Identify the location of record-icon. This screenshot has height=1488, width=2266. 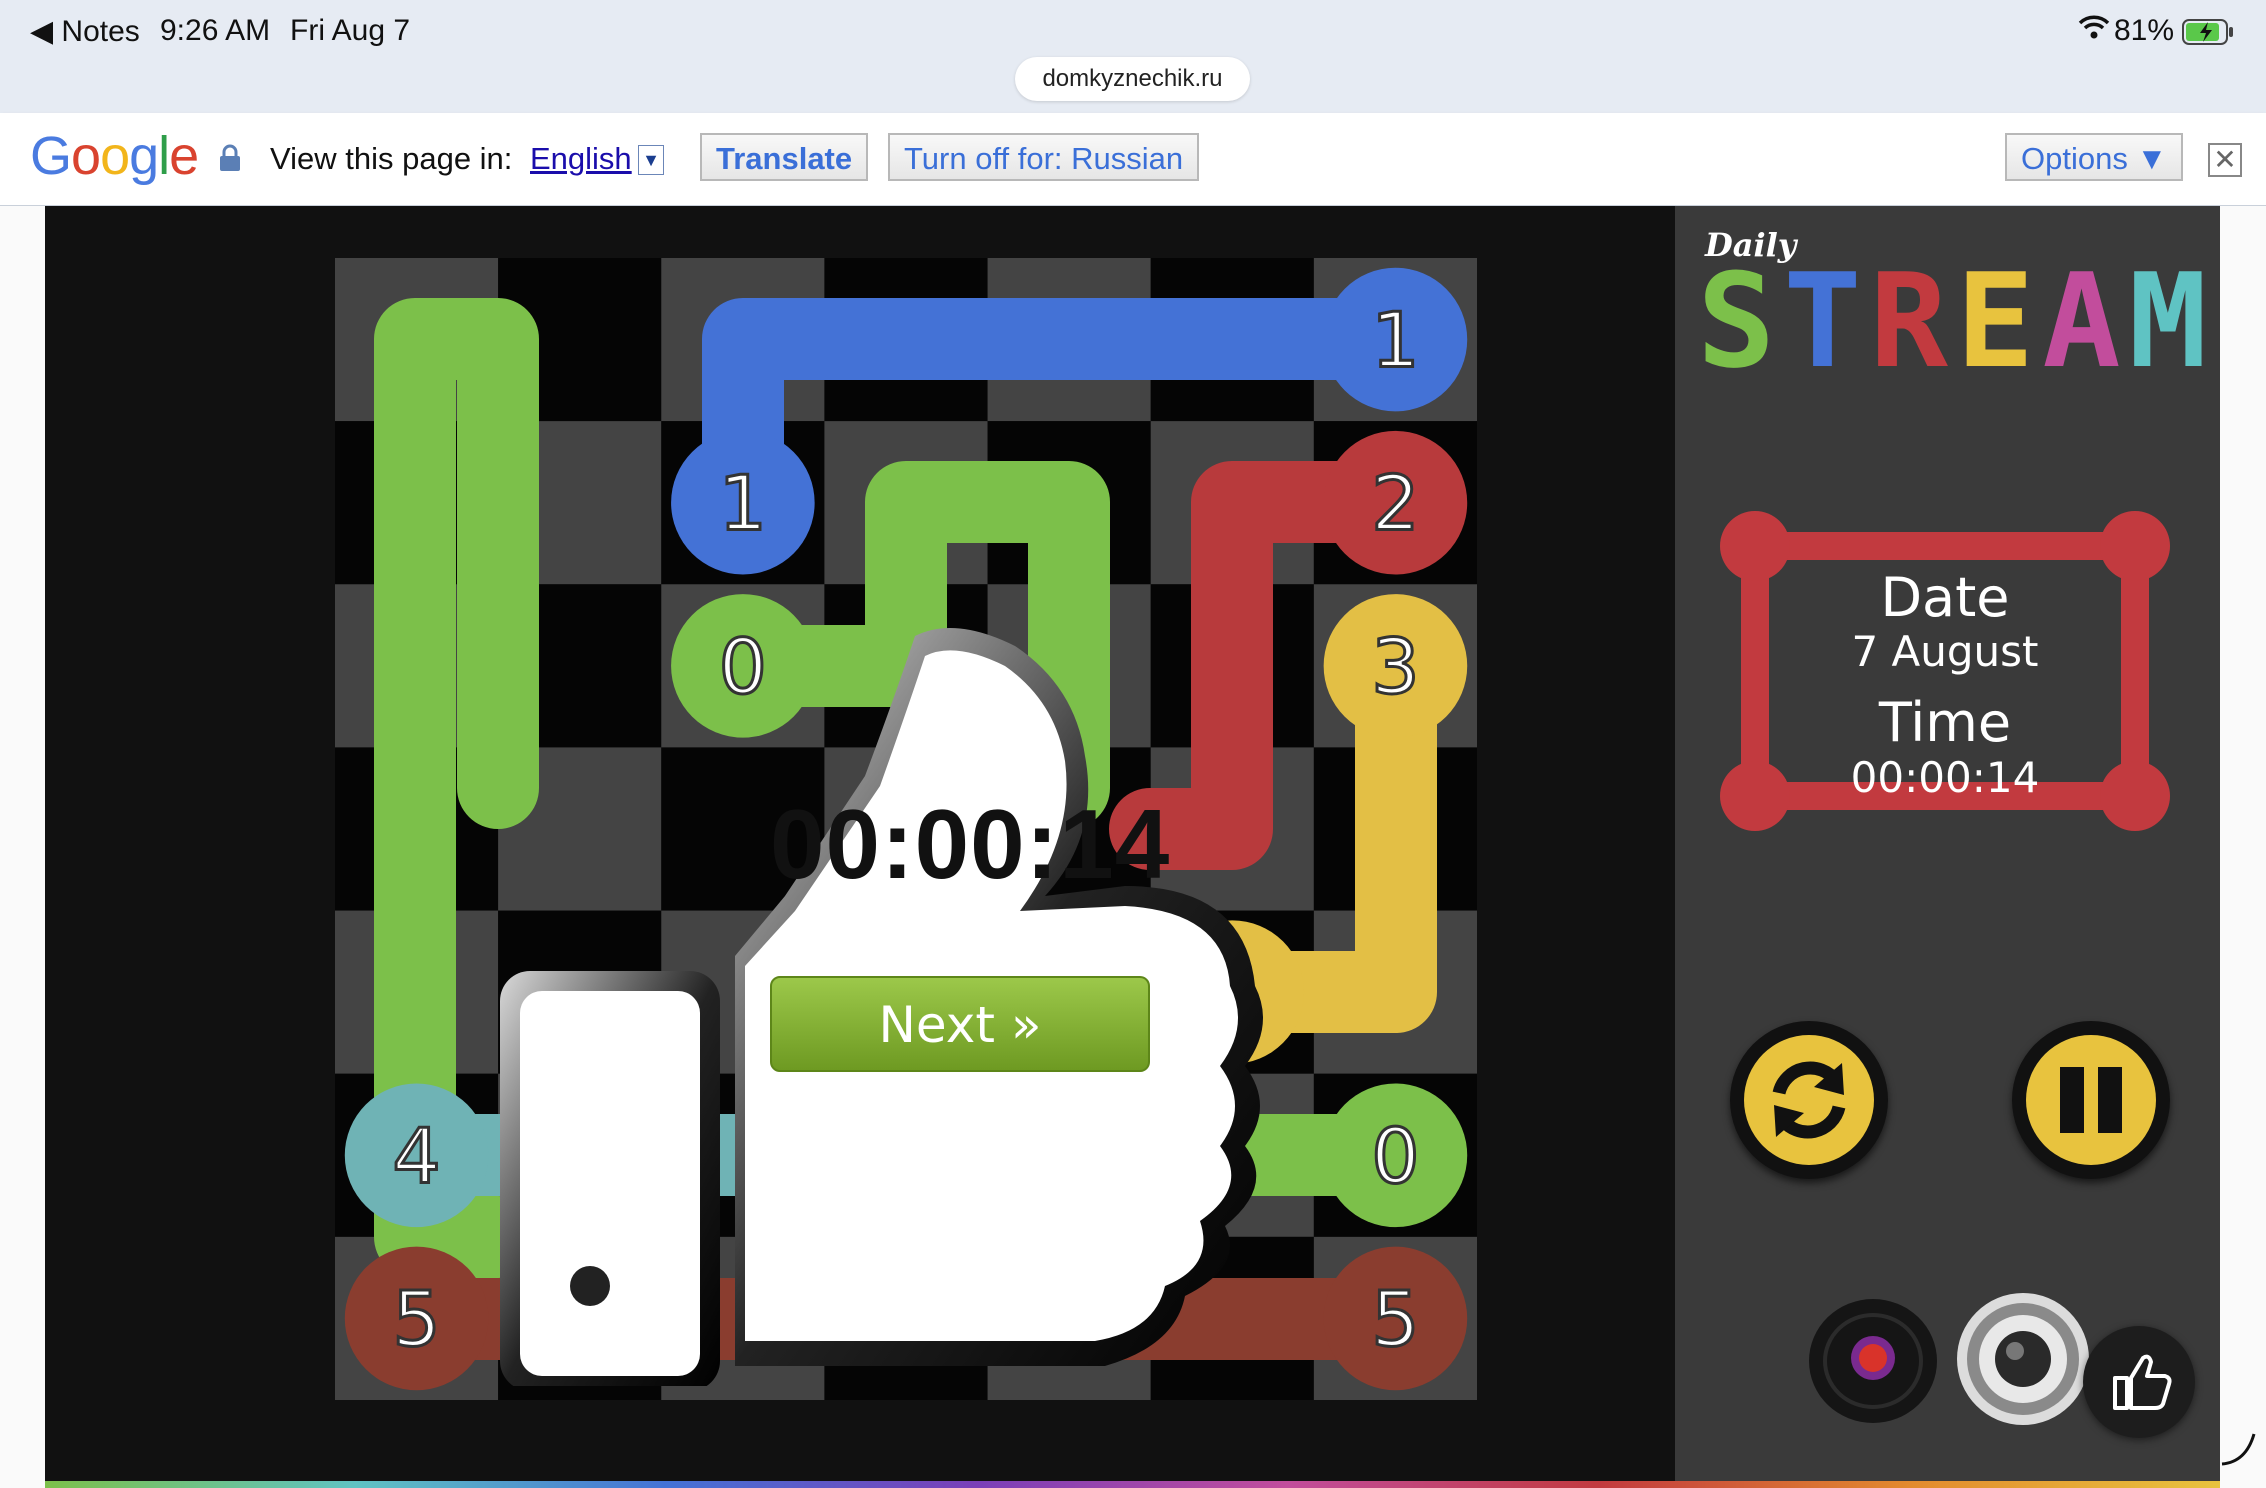
(1873, 1361).